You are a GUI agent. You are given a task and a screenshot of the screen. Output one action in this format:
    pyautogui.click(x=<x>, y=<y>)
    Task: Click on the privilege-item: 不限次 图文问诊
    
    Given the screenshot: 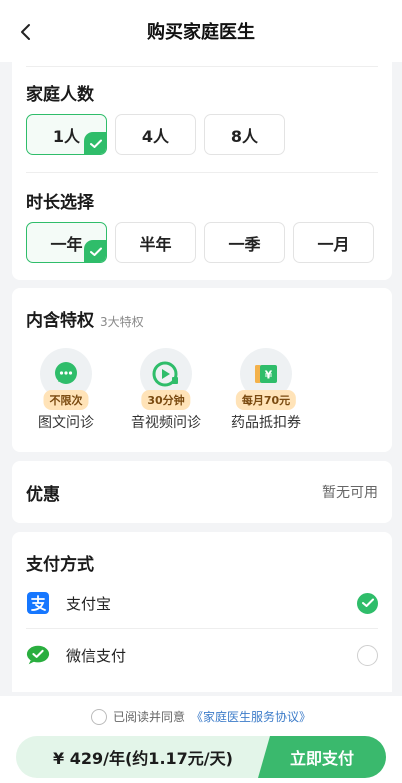 What is the action you would take?
    pyautogui.click(x=66, y=390)
    